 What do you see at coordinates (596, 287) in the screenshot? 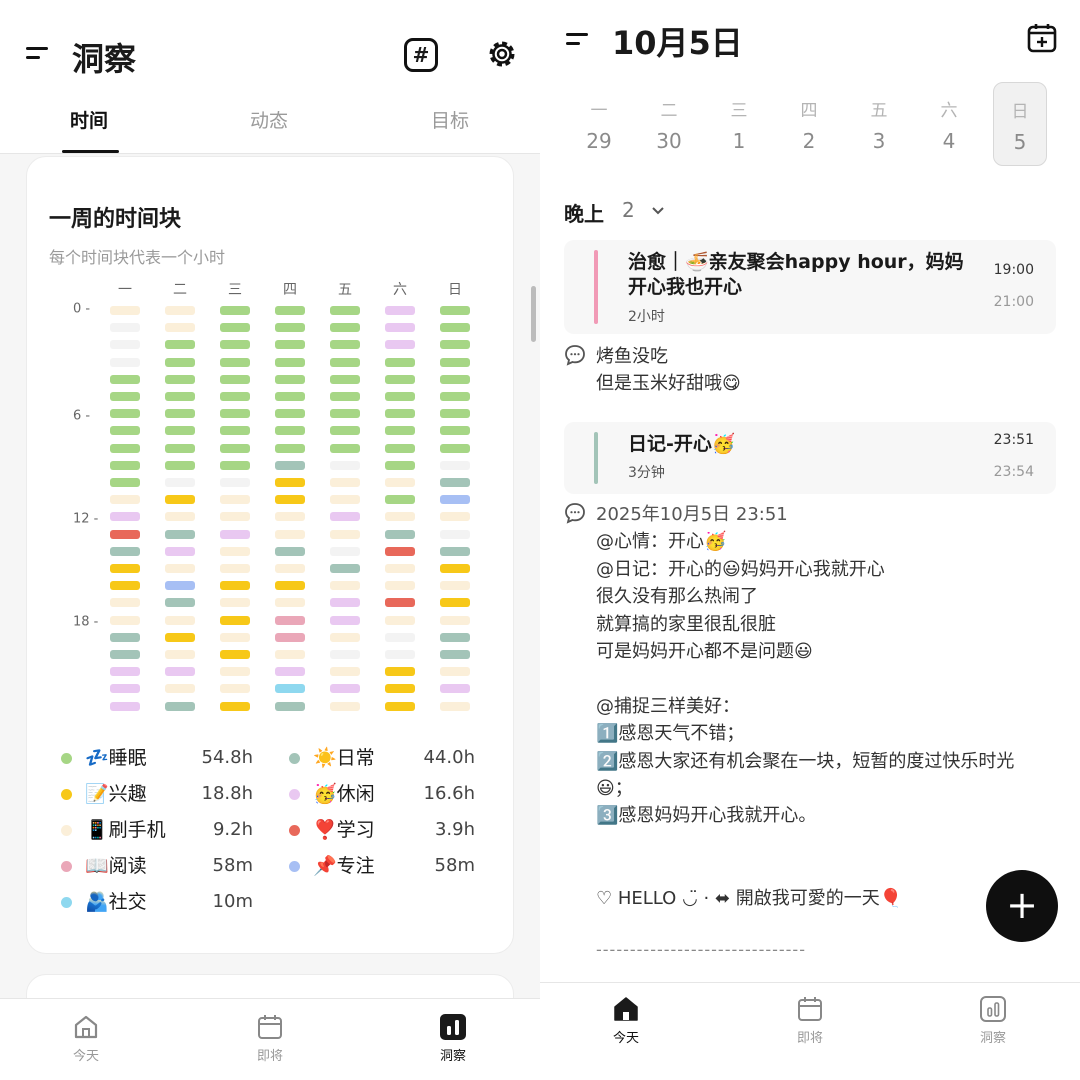
I see `event-color-bar` at bounding box center [596, 287].